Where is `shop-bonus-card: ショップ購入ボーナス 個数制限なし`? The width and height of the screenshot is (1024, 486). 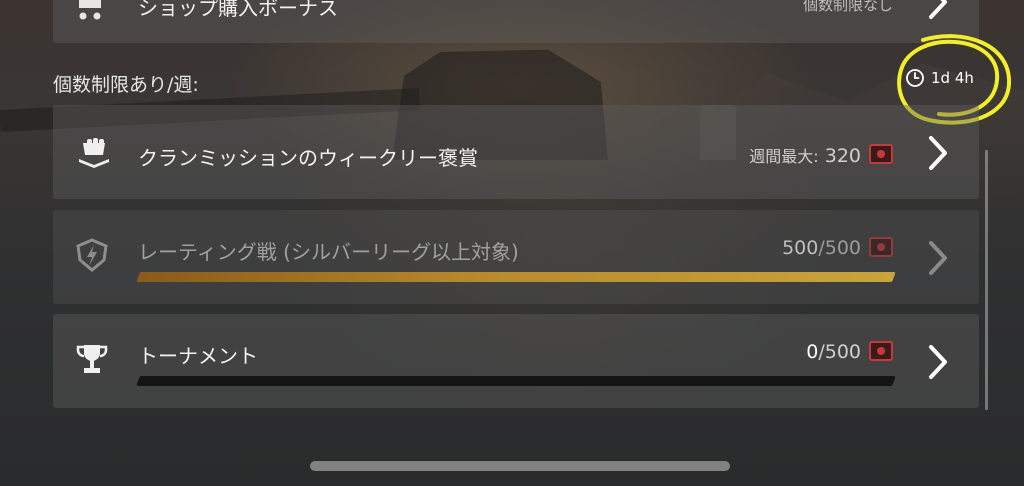
shop-bonus-card: ショップ購入ボーナス 個数制限なし is located at coordinates (516, 21).